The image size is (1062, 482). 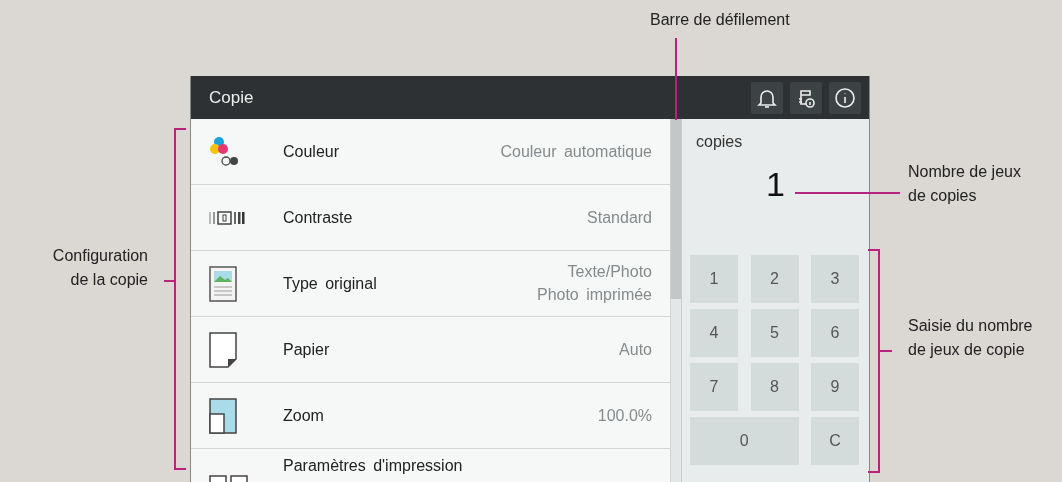 What do you see at coordinates (970, 338) in the screenshot?
I see `callout-label: Saisie du nombre de jeux de copie` at bounding box center [970, 338].